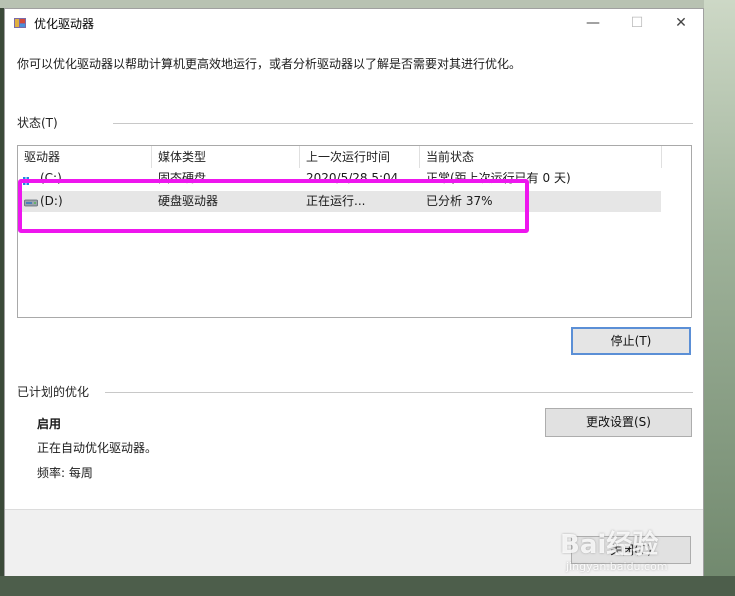 Image resolution: width=735 pixels, height=596 pixels. What do you see at coordinates (273, 206) in the screenshot?
I see `annotation-highlight-box` at bounding box center [273, 206].